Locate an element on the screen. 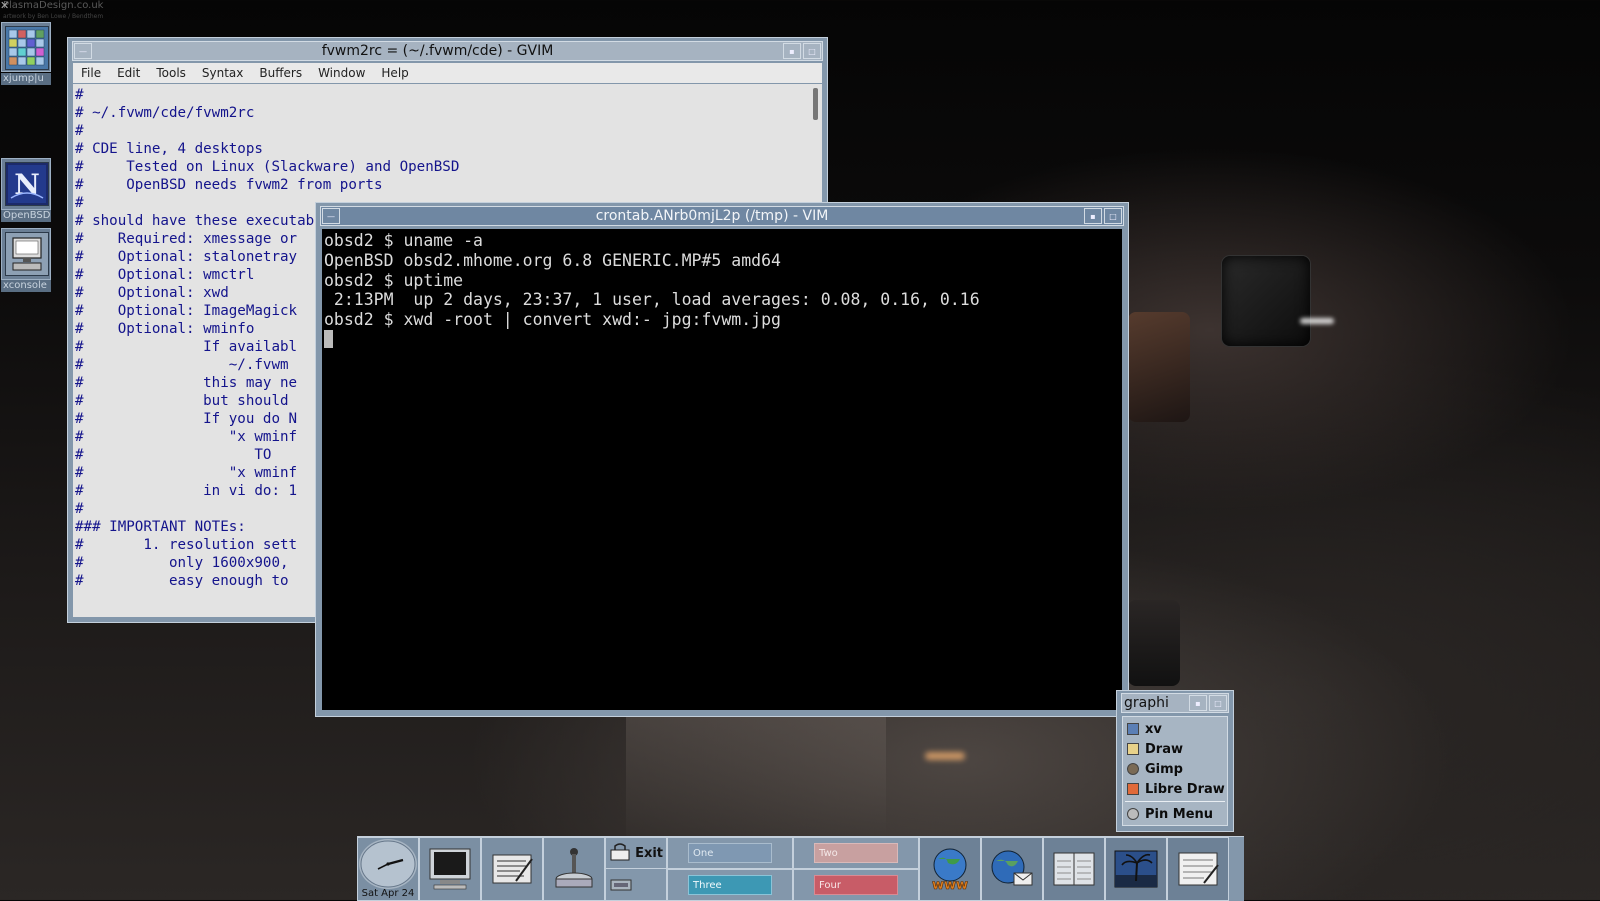 This screenshot has width=1600, height=901. menu-item-pin: Pin Menu is located at coordinates (1175, 814).